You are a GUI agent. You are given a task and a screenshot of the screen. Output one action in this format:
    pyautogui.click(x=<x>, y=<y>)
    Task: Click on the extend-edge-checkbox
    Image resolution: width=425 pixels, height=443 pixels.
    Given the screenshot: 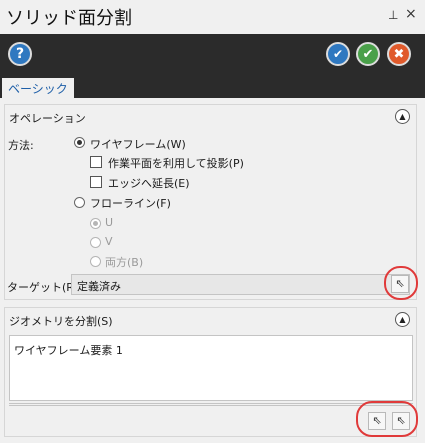 What is the action you would take?
    pyautogui.click(x=96, y=182)
    